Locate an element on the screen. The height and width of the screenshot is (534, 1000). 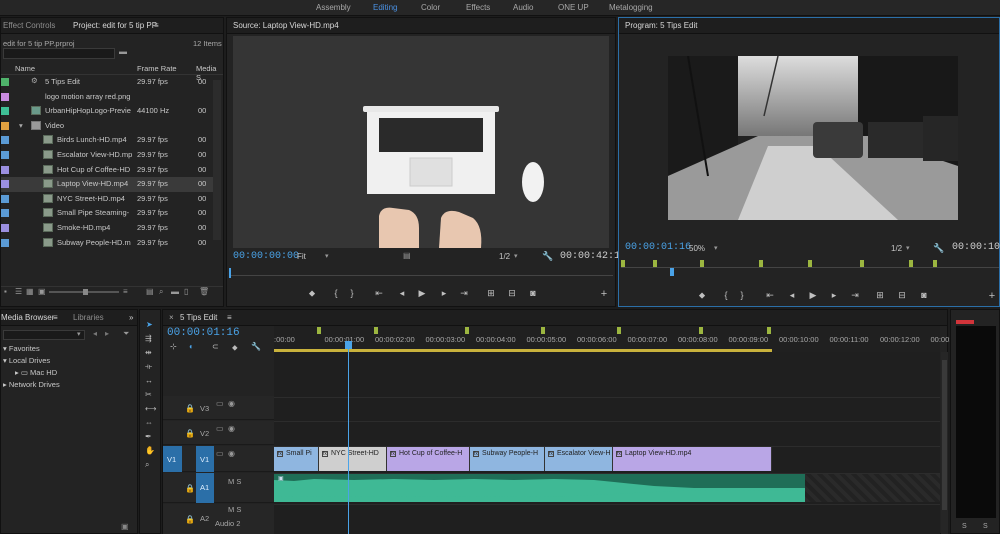
program-playhead is located at coordinates (672, 272).